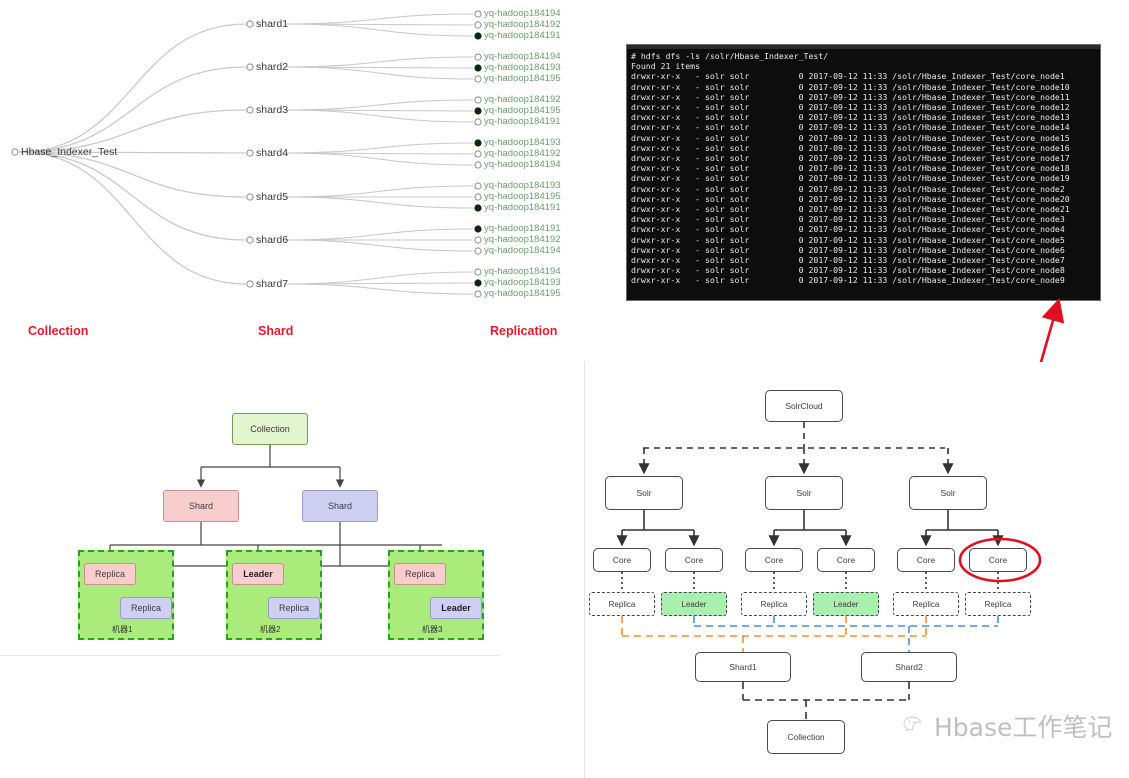 The image size is (1129, 778). Describe the element at coordinates (272, 153) in the screenshot. I see `tree-shard-node-4: shard4` at that location.